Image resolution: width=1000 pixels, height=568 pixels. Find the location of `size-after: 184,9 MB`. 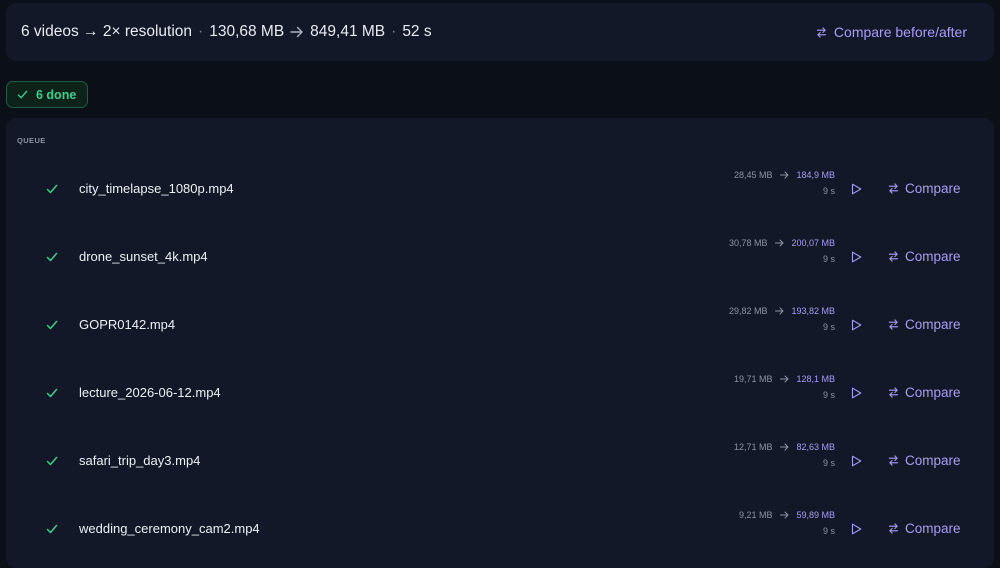

size-after: 184,9 MB is located at coordinates (815, 175).